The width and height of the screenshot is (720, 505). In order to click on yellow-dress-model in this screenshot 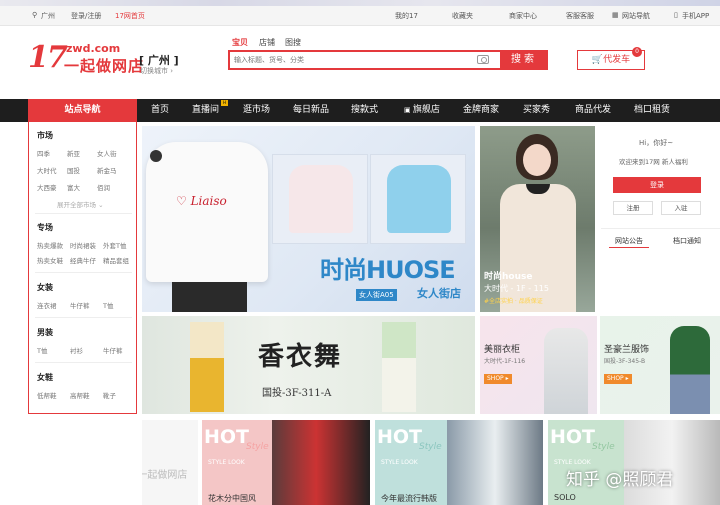, I will do `click(207, 367)`.